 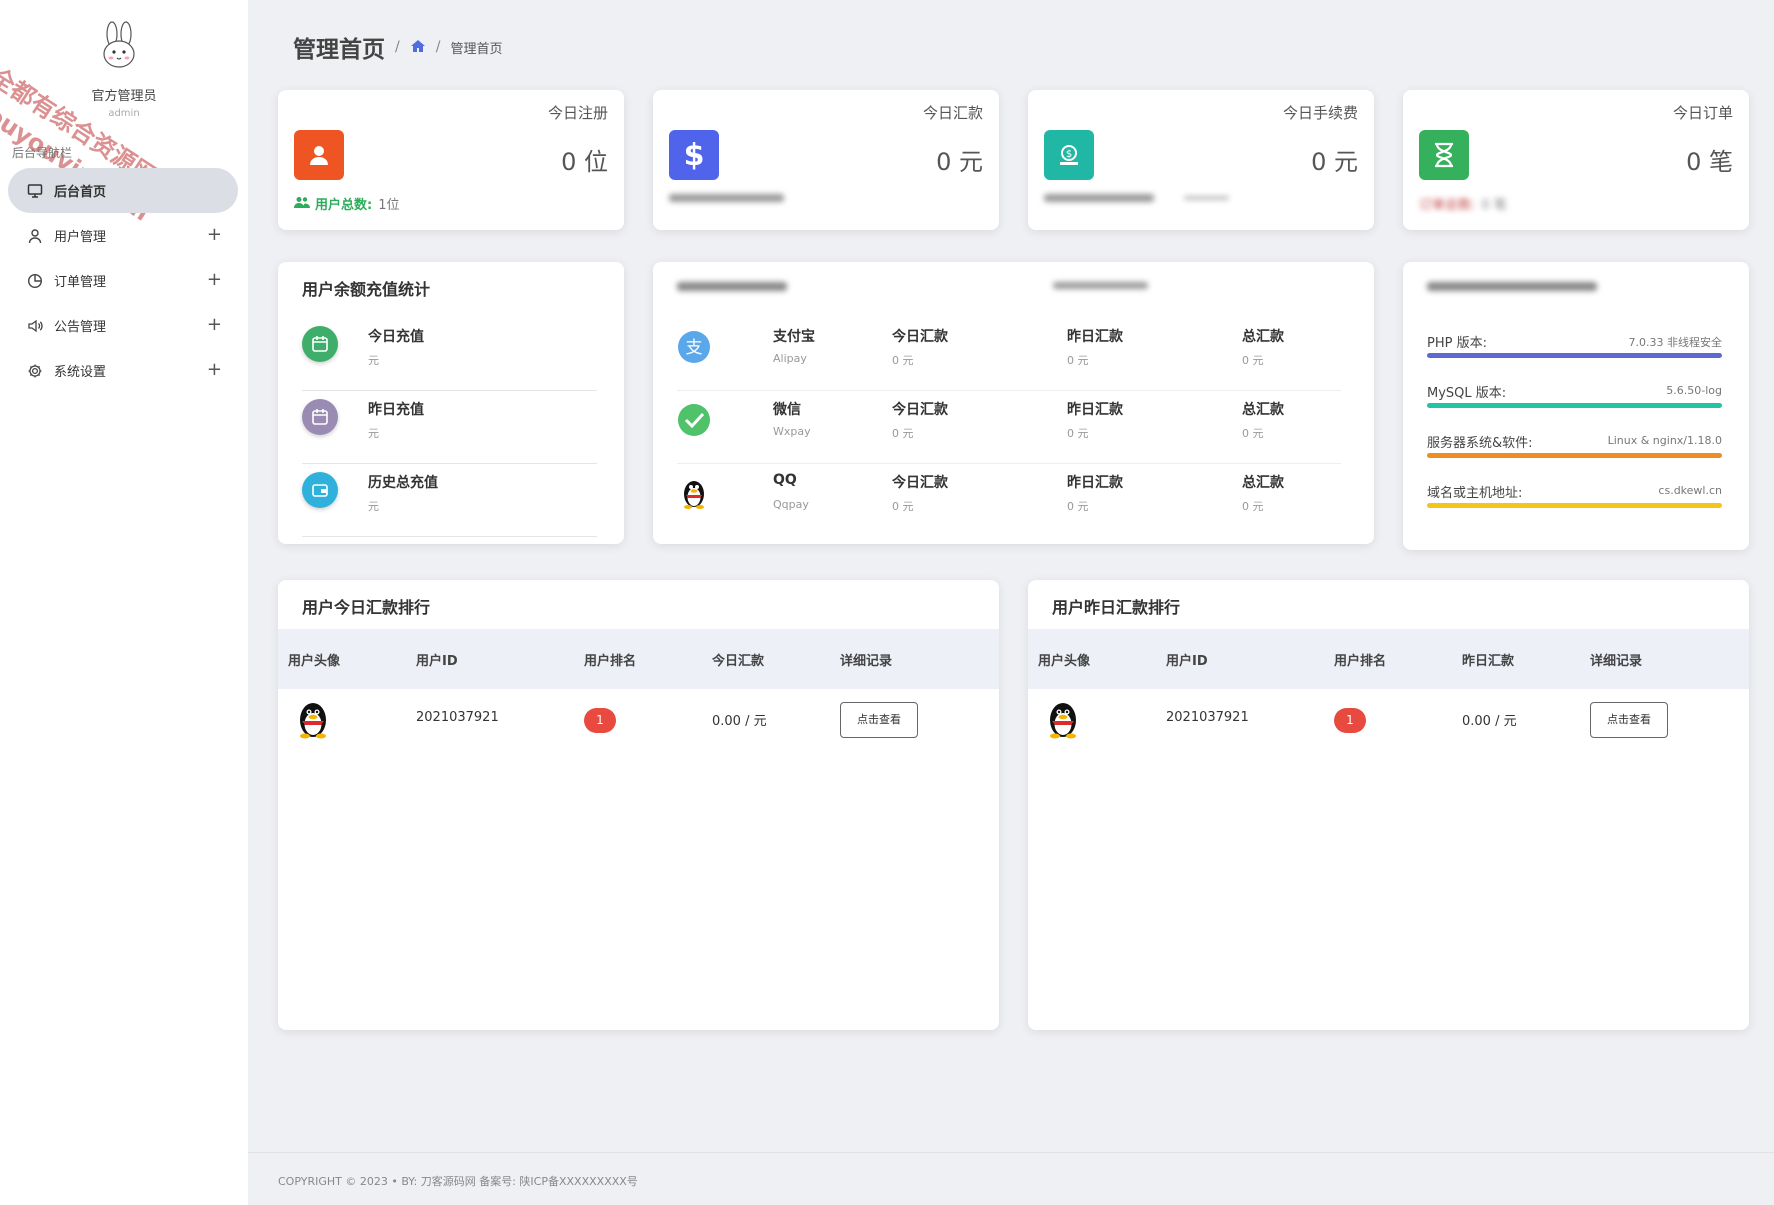 I want to click on admin-role: admin, so click(x=124, y=113).